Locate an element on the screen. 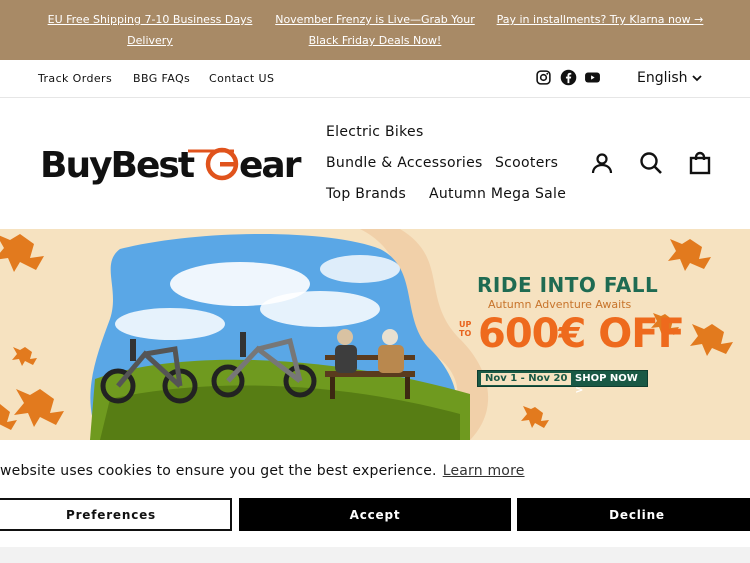 The image size is (750, 563). nav-bundle-accessories: Bundle & Accessories is located at coordinates (404, 163).